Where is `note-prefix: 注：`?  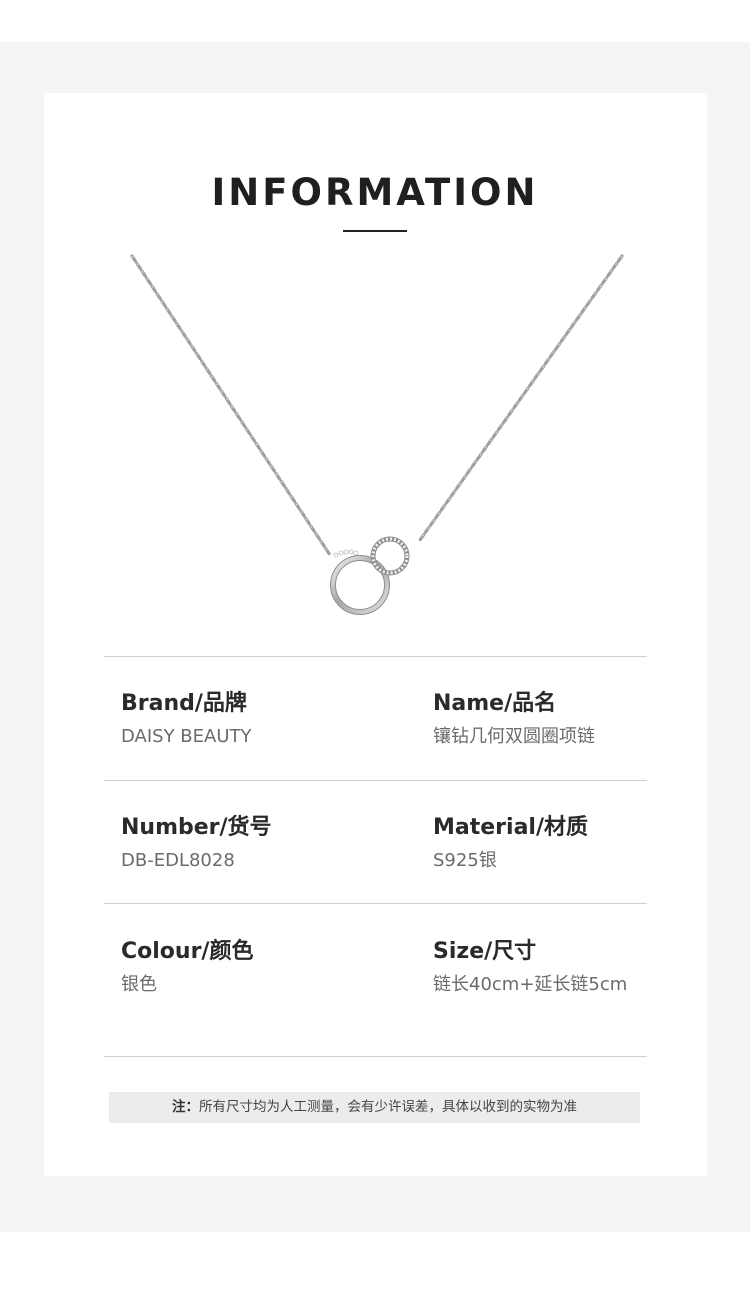
note-prefix: 注： is located at coordinates (185, 1107).